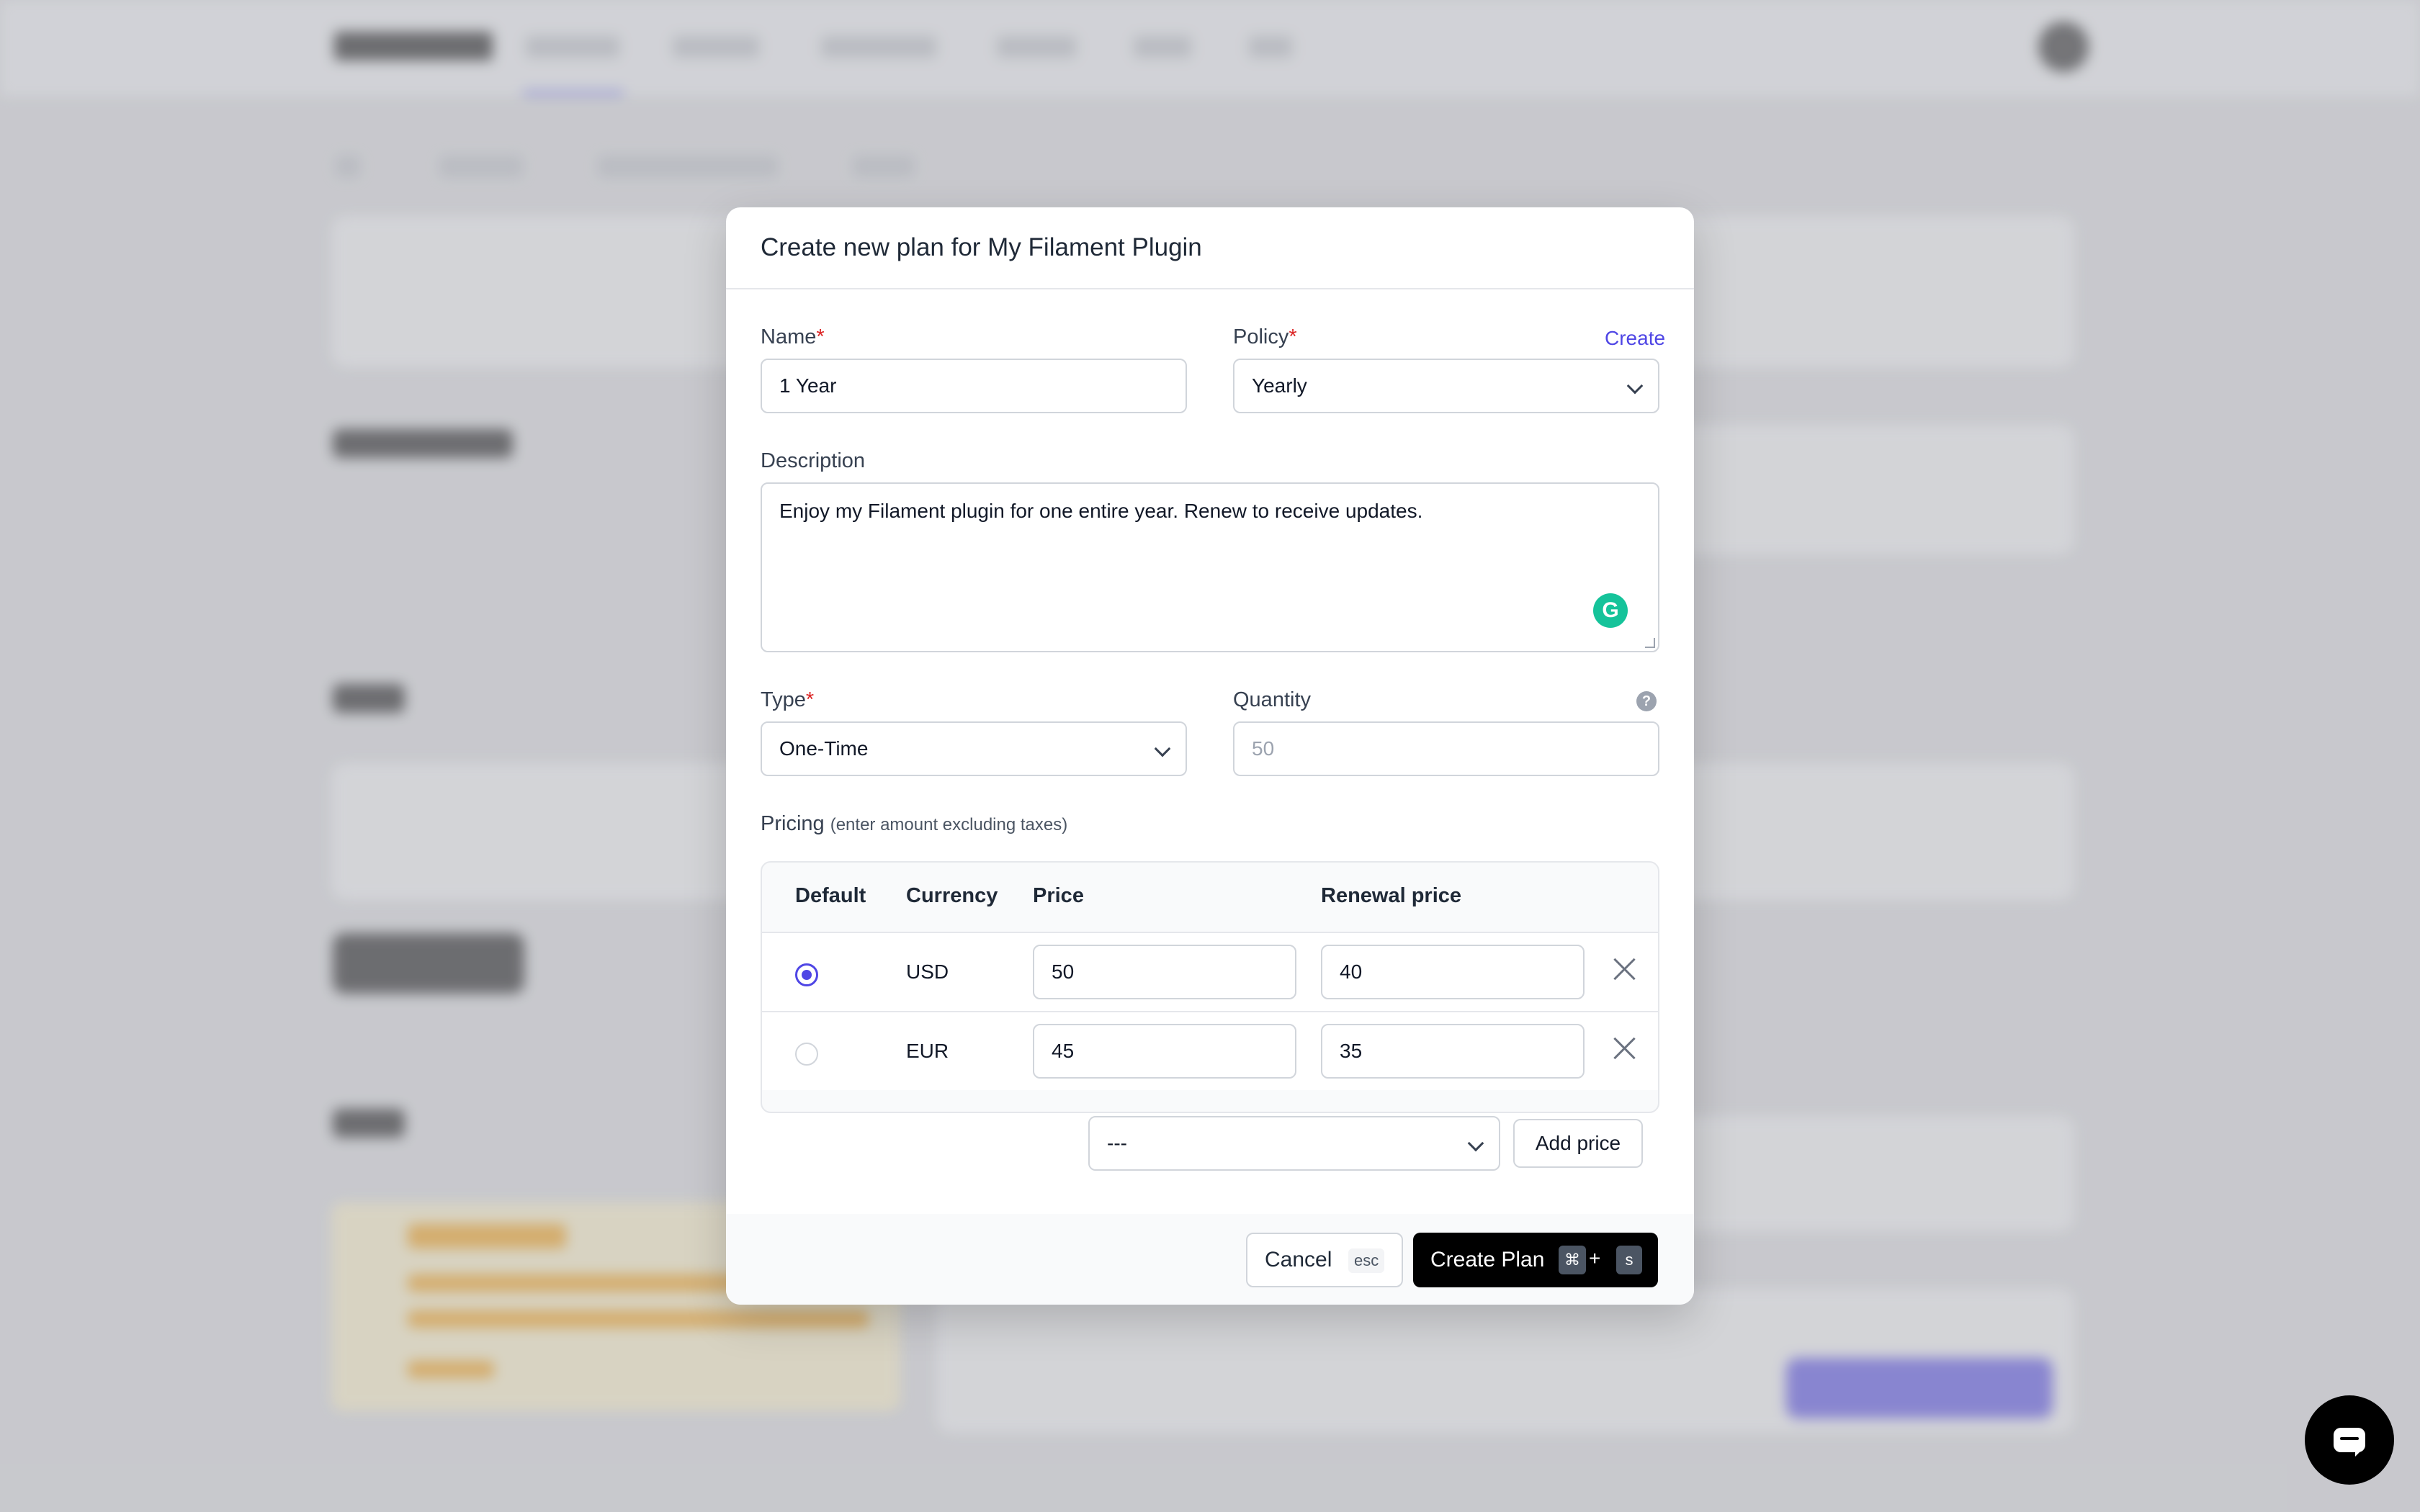 The height and width of the screenshot is (1512, 2420). What do you see at coordinates (1279, 385) in the screenshot?
I see `policy-select-value: Yearly` at bounding box center [1279, 385].